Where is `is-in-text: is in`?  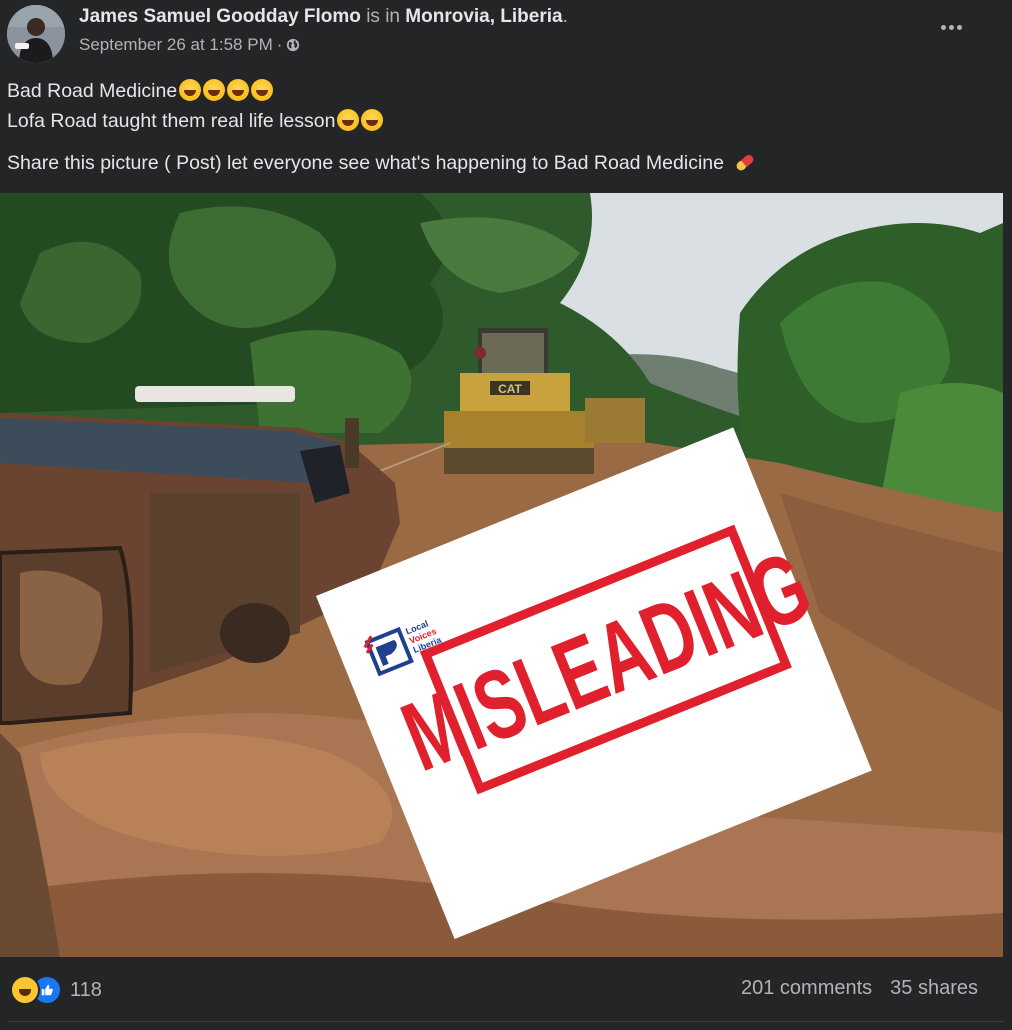
is-in-text: is in is located at coordinates (383, 16).